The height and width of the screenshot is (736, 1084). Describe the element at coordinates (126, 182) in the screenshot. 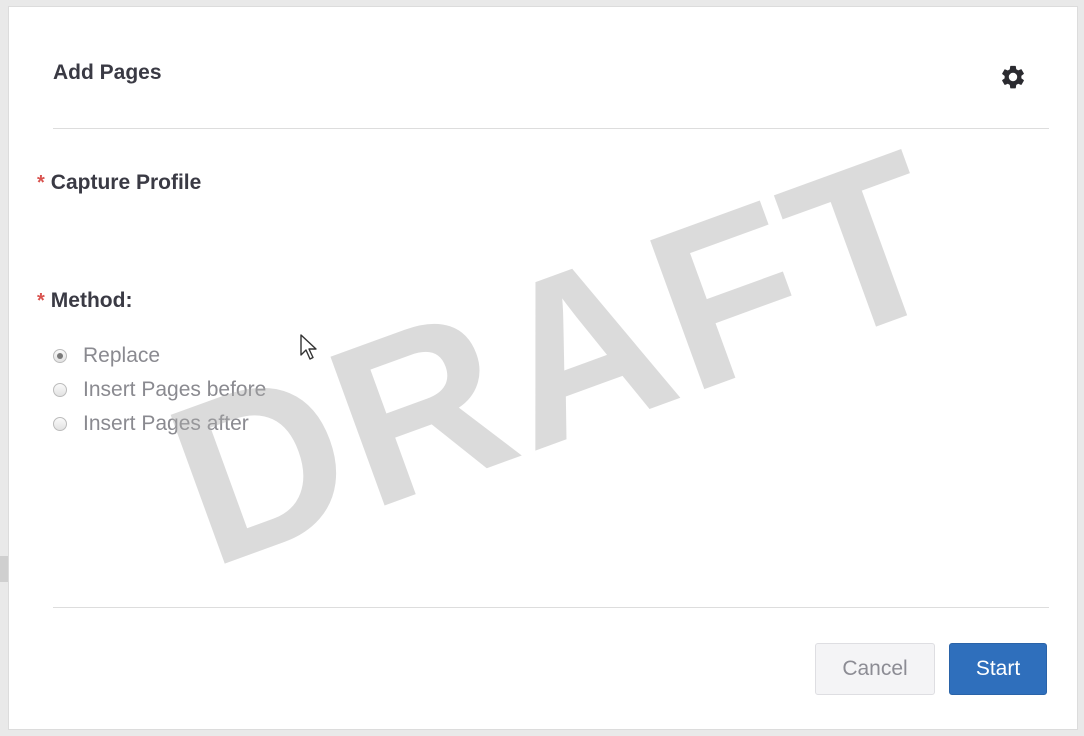

I see `capture-profile-label-text: Capture Profile` at that location.